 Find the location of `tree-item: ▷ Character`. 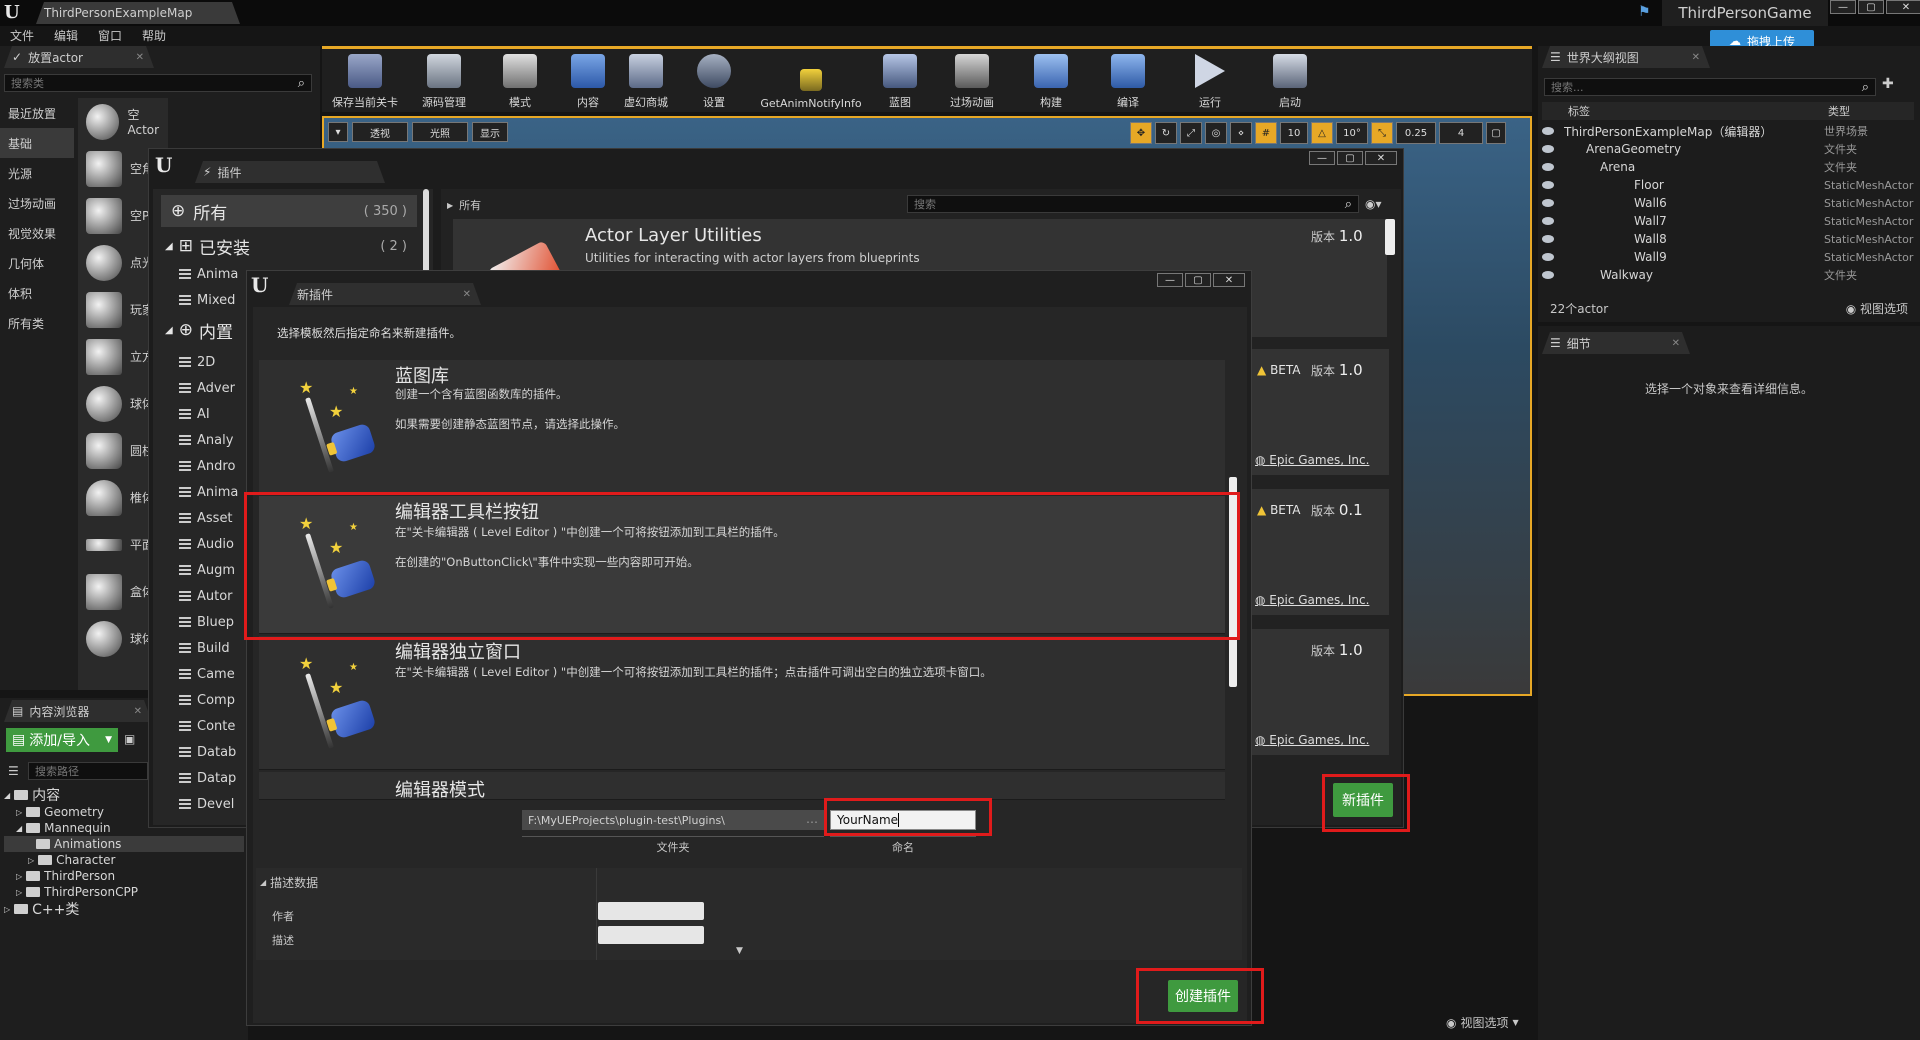

tree-item: ▷ Character is located at coordinates (124, 860).